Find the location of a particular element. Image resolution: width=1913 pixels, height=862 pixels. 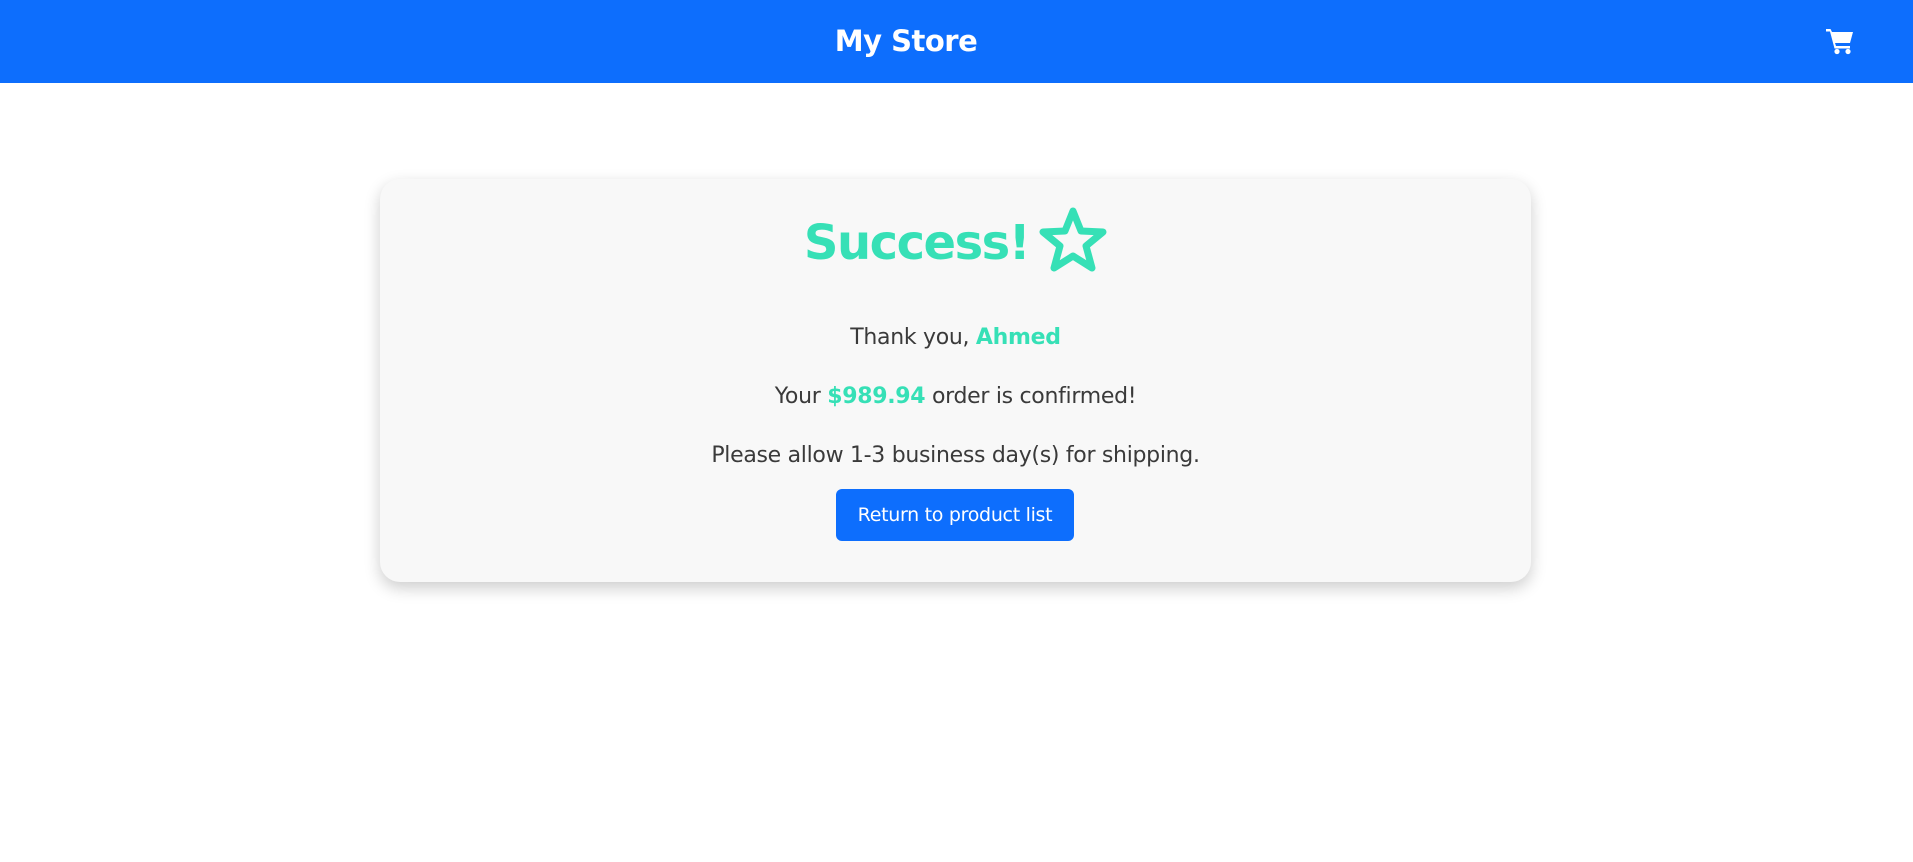

customer-name: Ahmed is located at coordinates (1018, 337).